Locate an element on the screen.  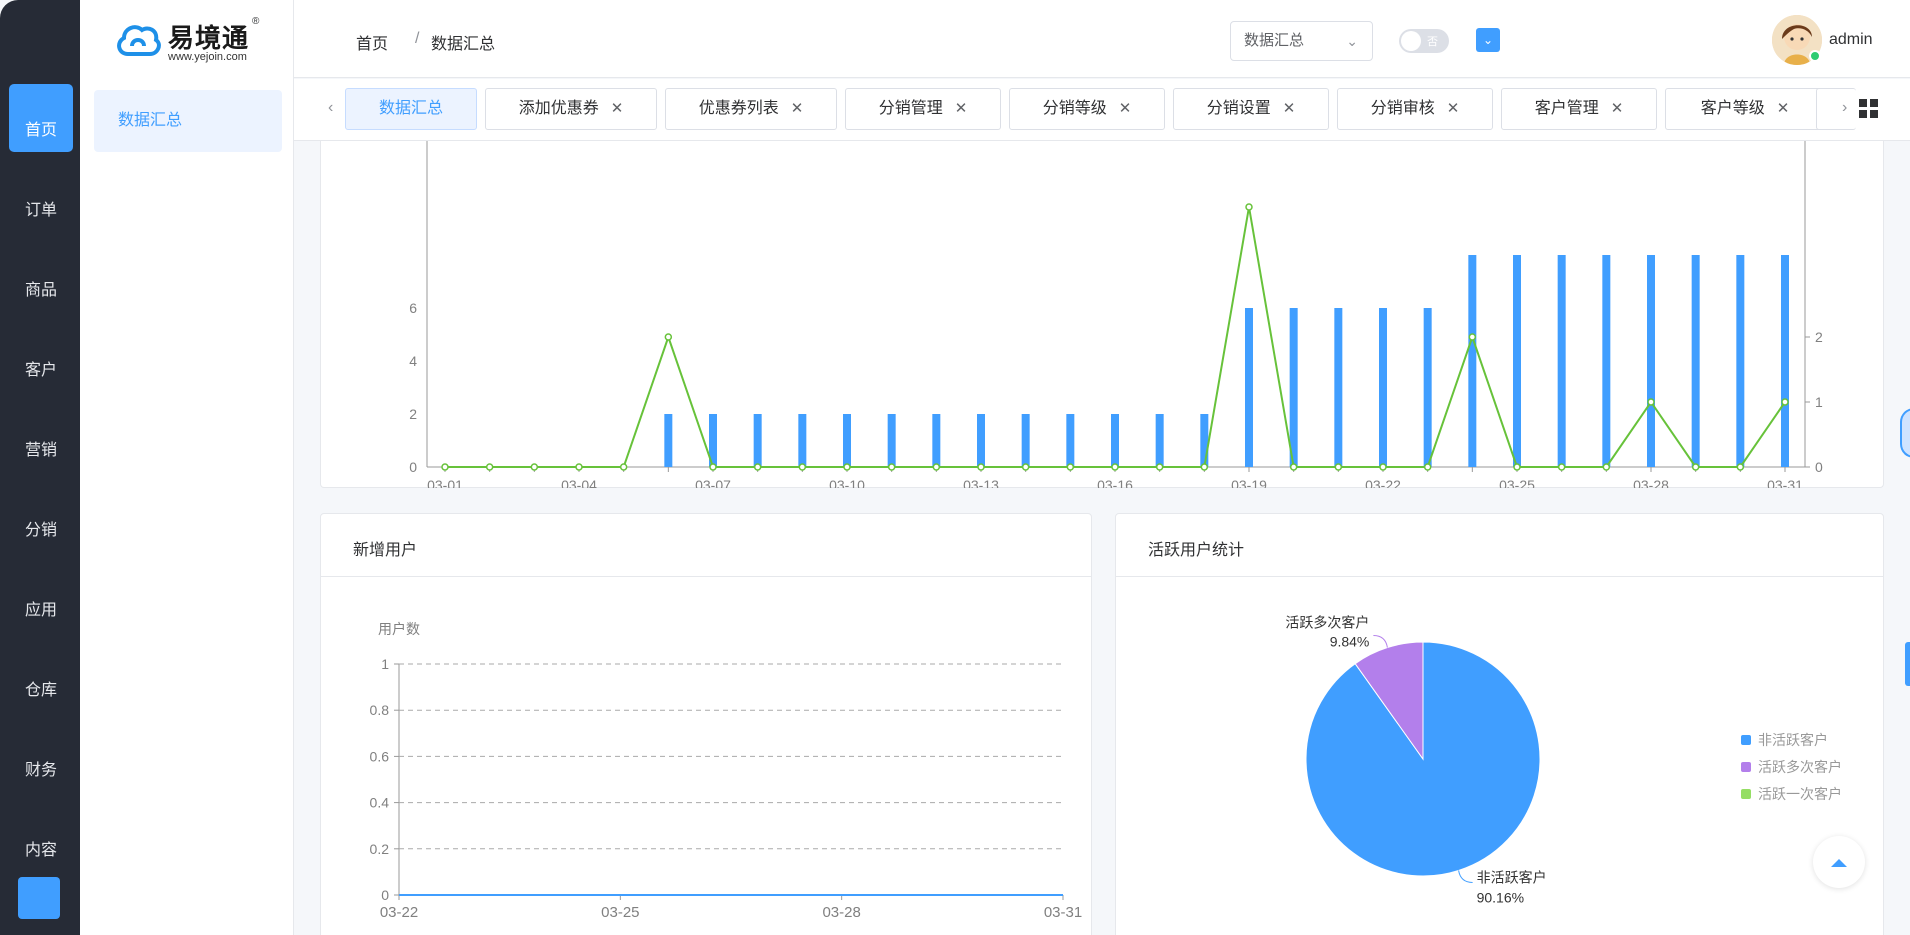
sidebar-item-content: 内容 is located at coordinates (41, 838).